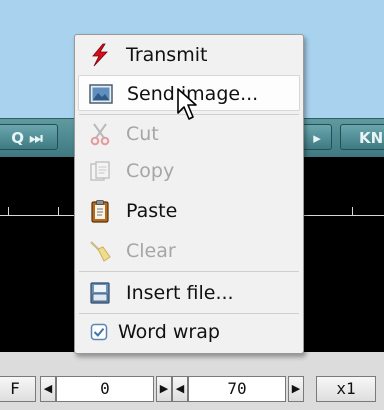  I want to click on increment-right-button: ▶, so click(296, 389).